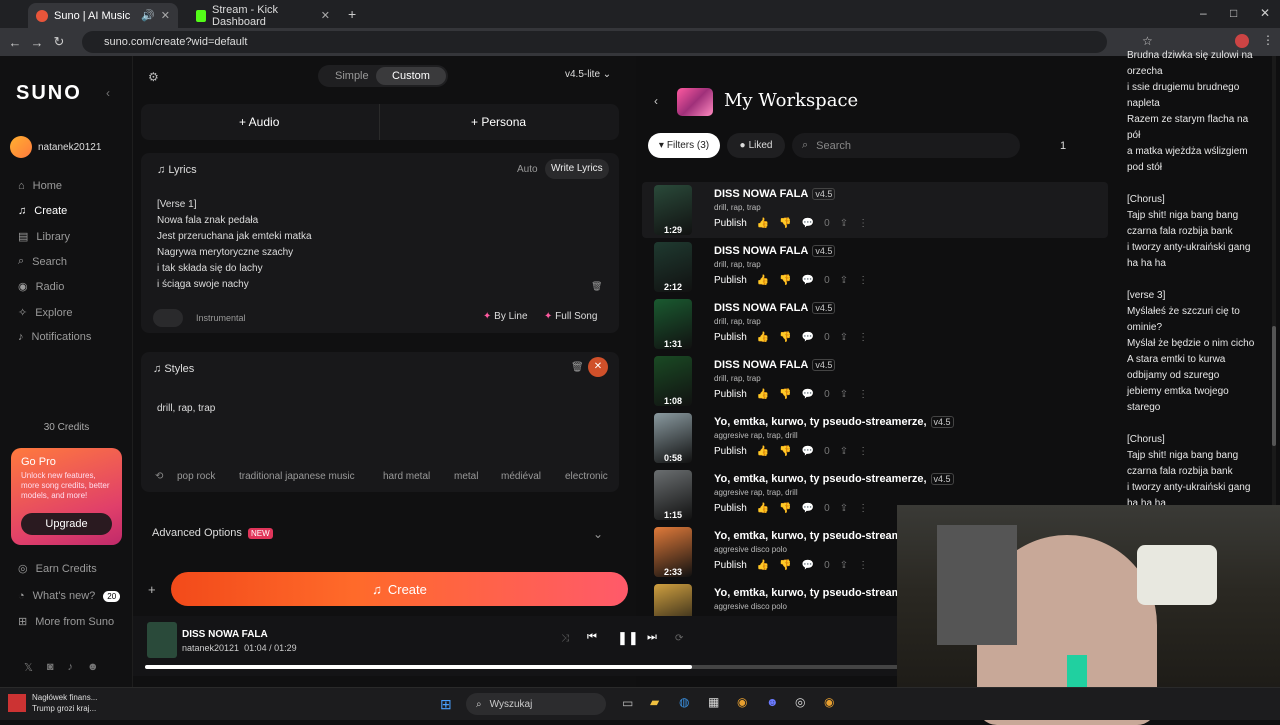  Describe the element at coordinates (594, 42) in the screenshot. I see `url-field: suno.com/create?wid=default` at that location.